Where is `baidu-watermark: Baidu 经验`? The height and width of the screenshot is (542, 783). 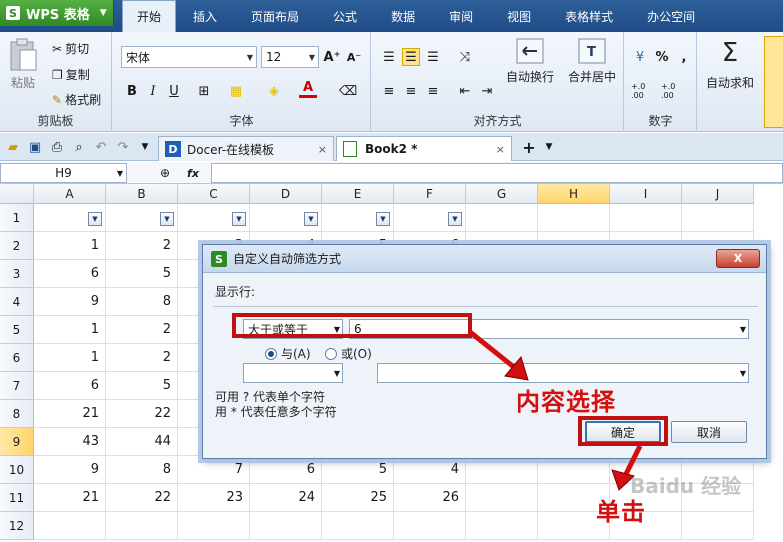
baidu-watermark: Baidu 经验 is located at coordinates (686, 486).